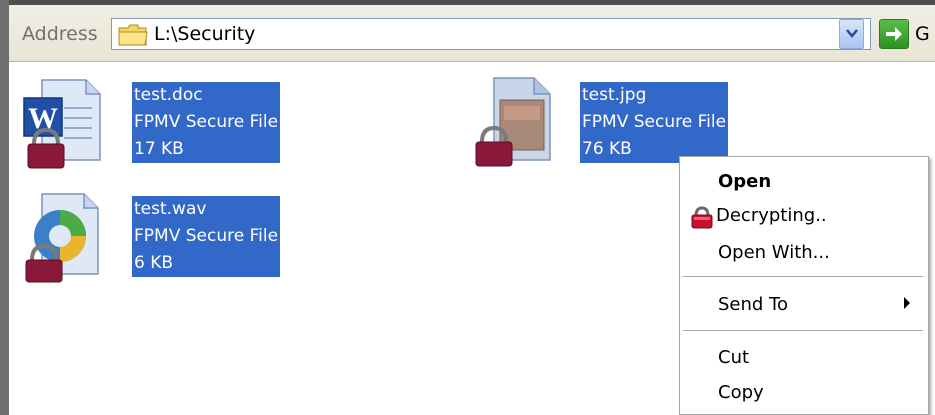  I want to click on address-value: L:\Security, so click(205, 34).